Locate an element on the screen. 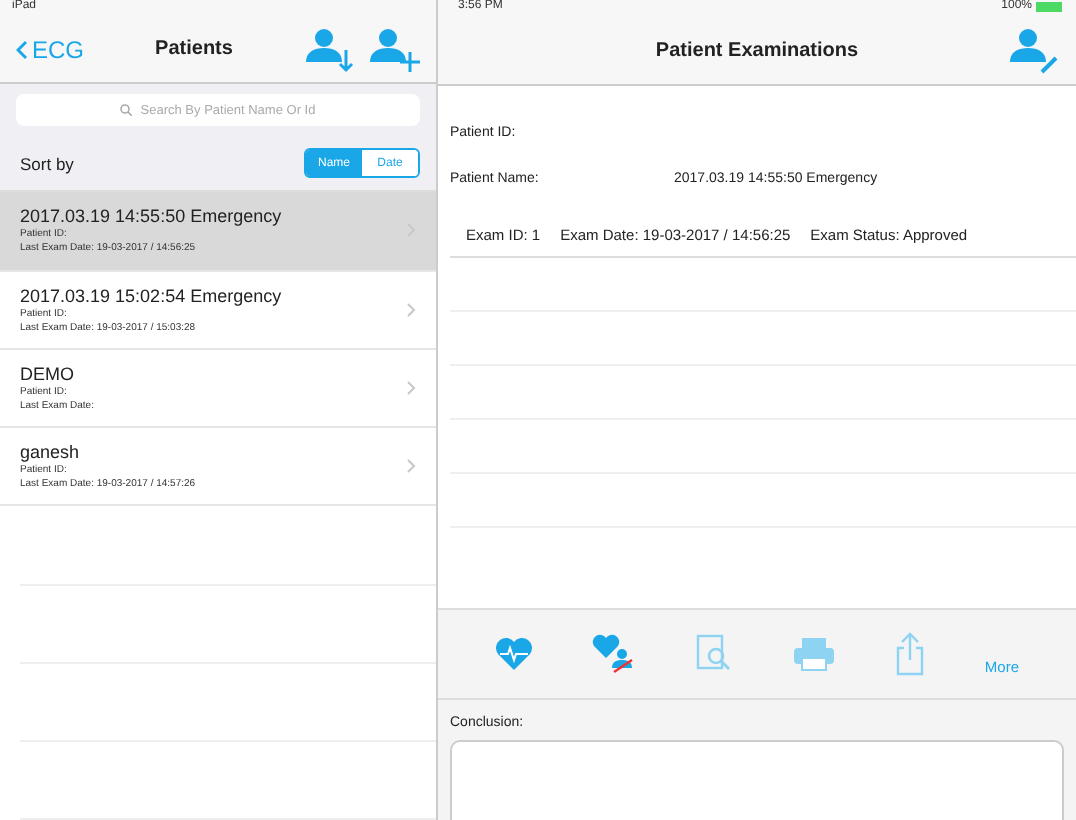  back-button: ECG is located at coordinates (50, 49).